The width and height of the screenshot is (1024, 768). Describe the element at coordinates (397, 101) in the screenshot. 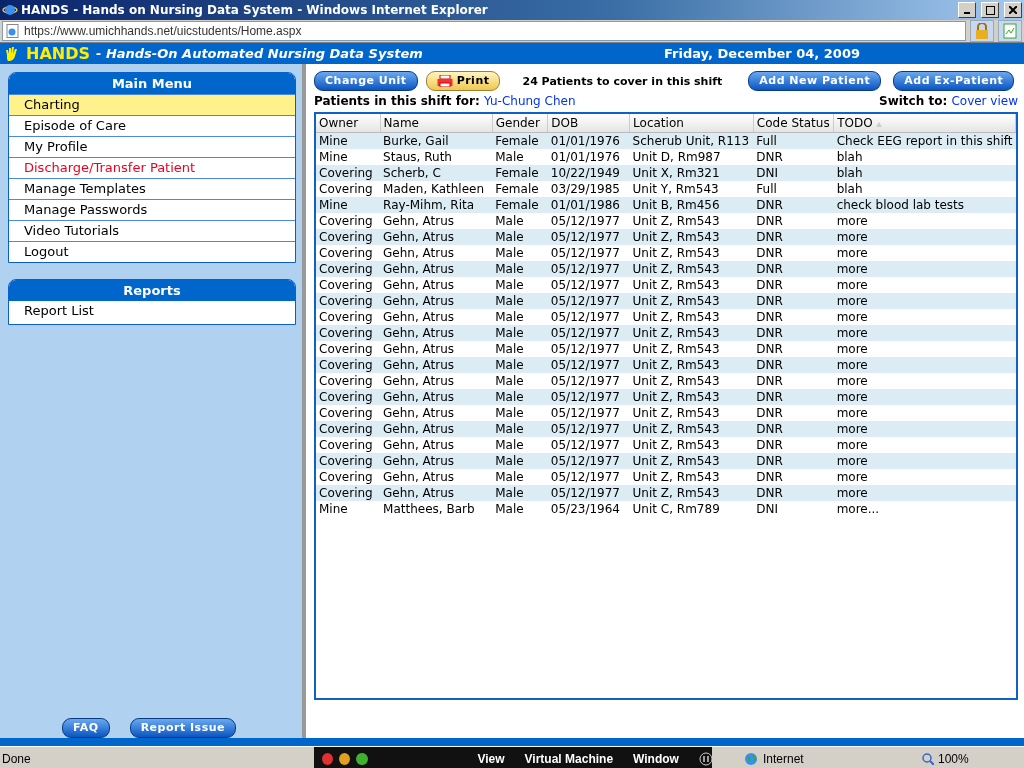

I see `shift-label: Patients in this shift for:` at that location.